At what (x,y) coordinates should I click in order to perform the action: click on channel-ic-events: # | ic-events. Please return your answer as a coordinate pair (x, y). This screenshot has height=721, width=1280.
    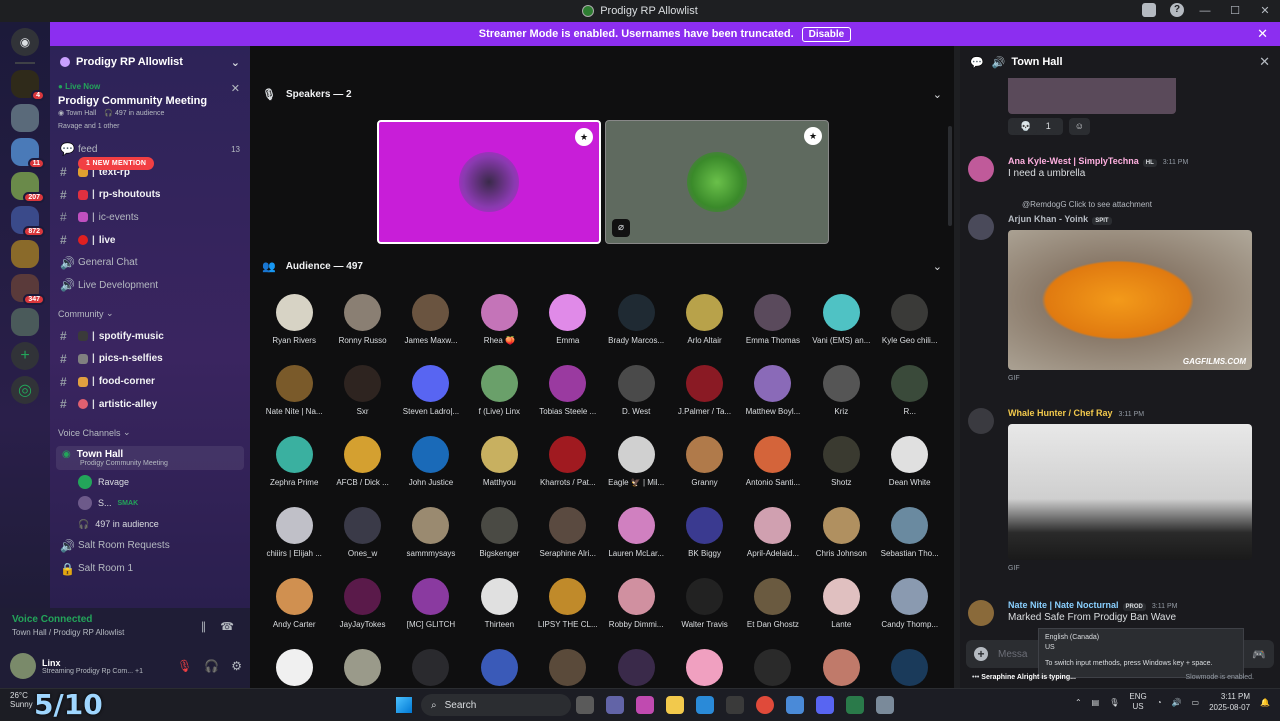
    Looking at the image, I should click on (150, 217).